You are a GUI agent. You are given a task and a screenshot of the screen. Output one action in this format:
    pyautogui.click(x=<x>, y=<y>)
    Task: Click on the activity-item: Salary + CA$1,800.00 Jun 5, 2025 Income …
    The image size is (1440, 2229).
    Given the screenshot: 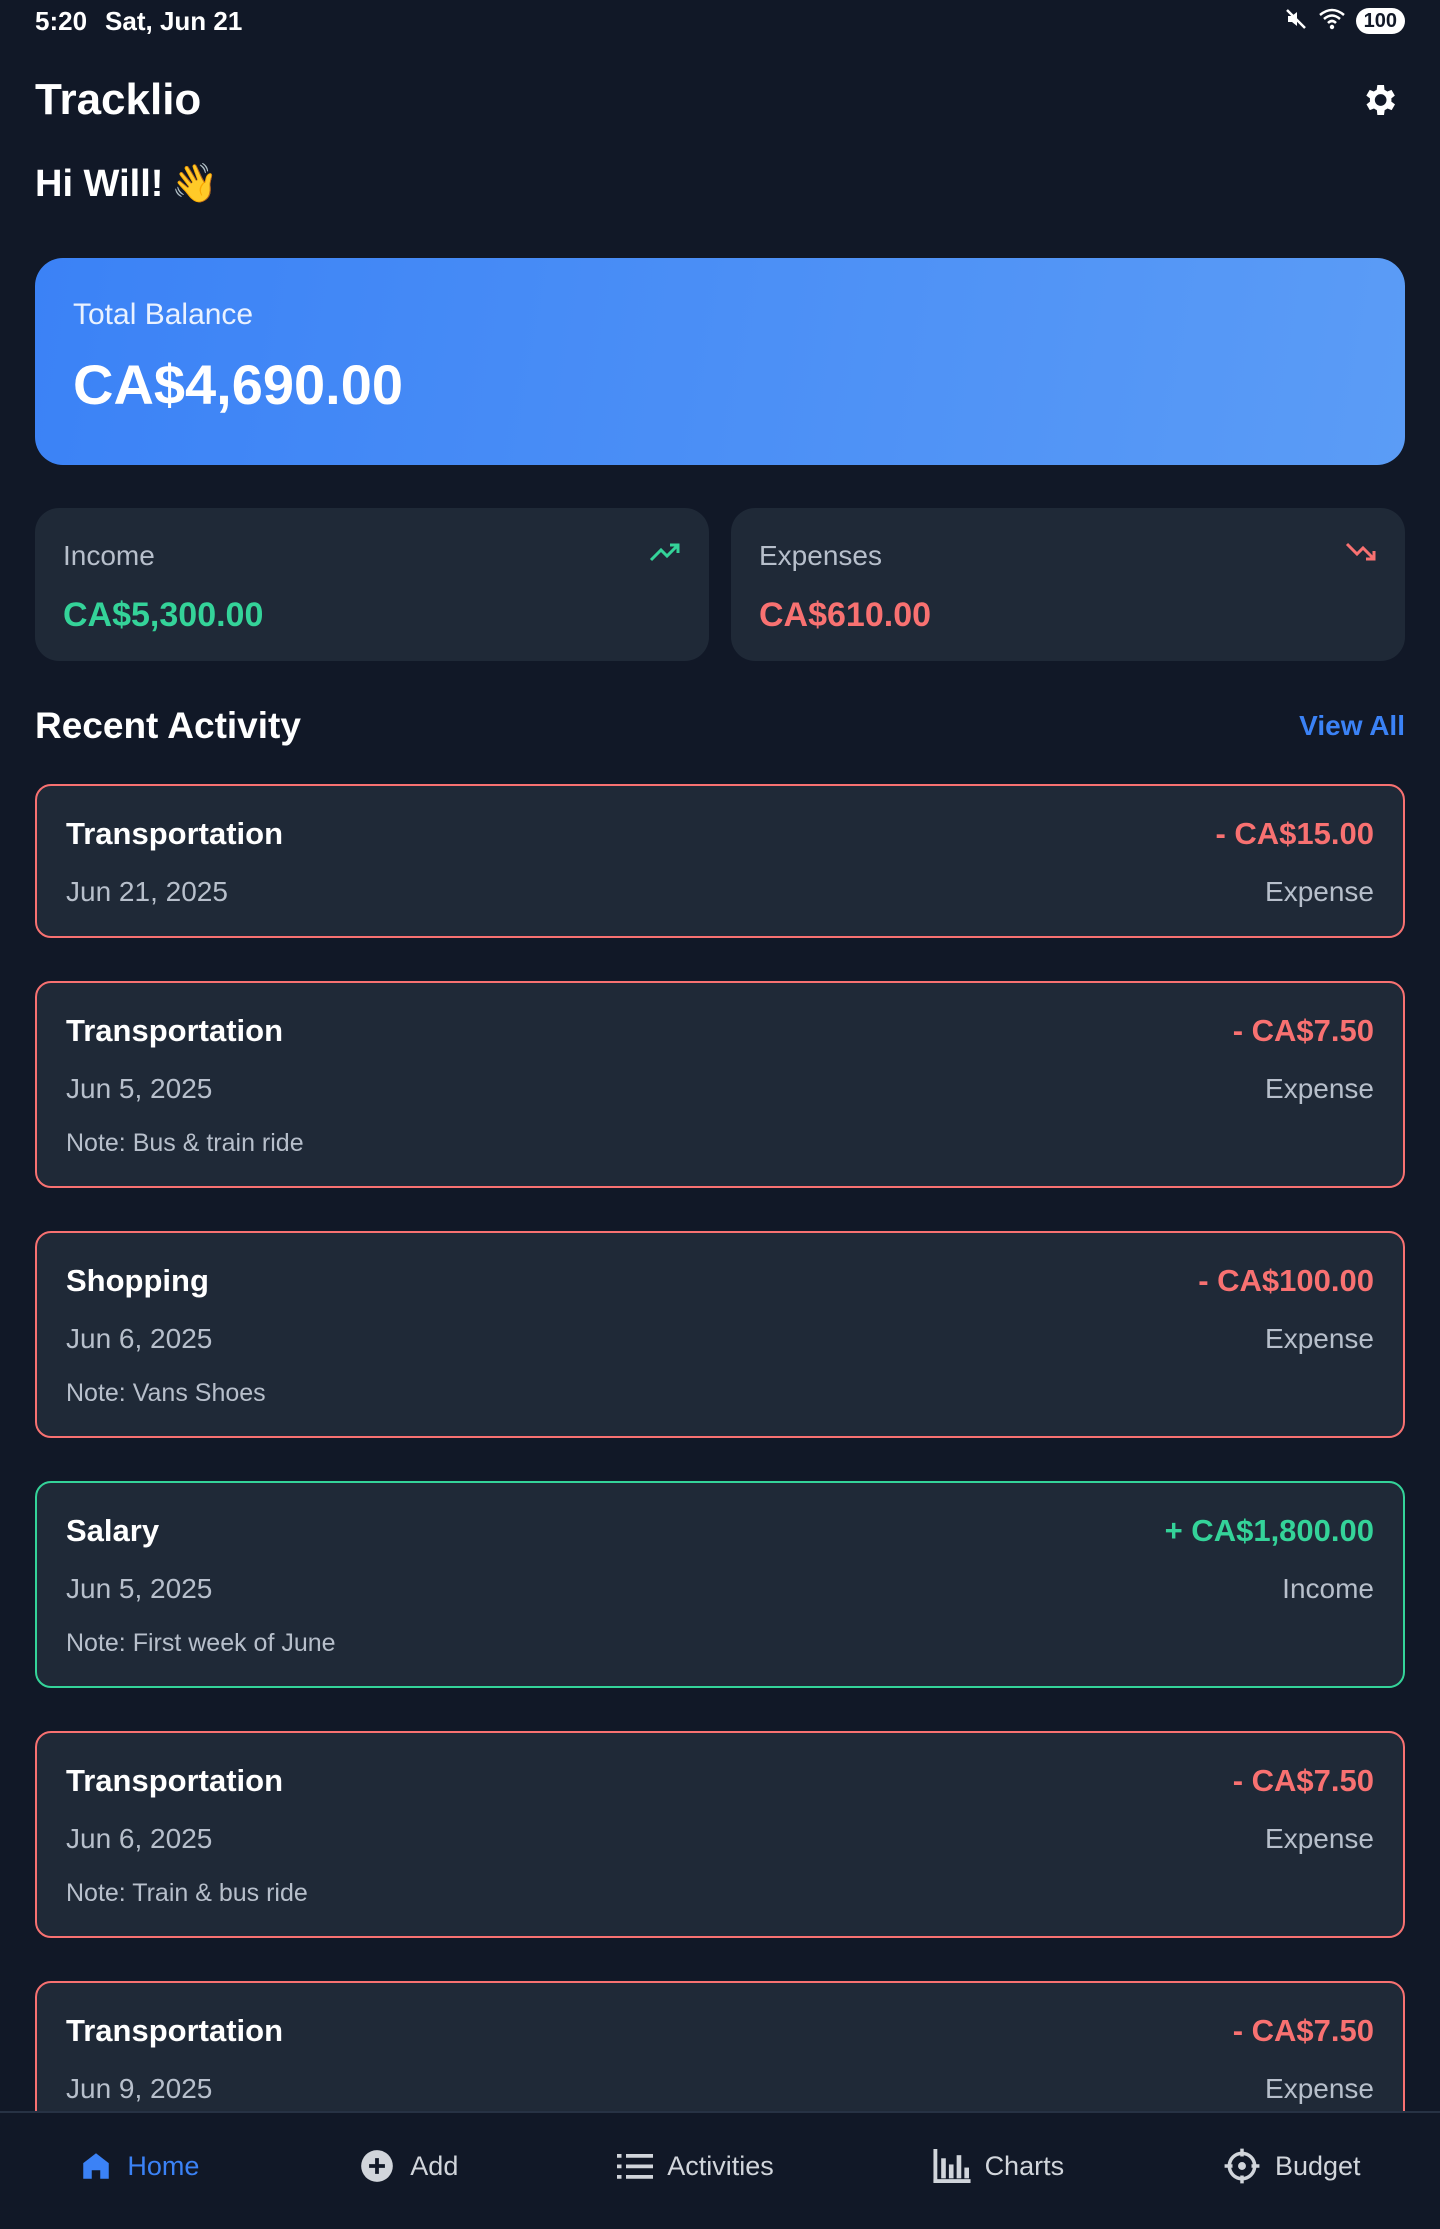 What is the action you would take?
    pyautogui.click(x=720, y=1584)
    